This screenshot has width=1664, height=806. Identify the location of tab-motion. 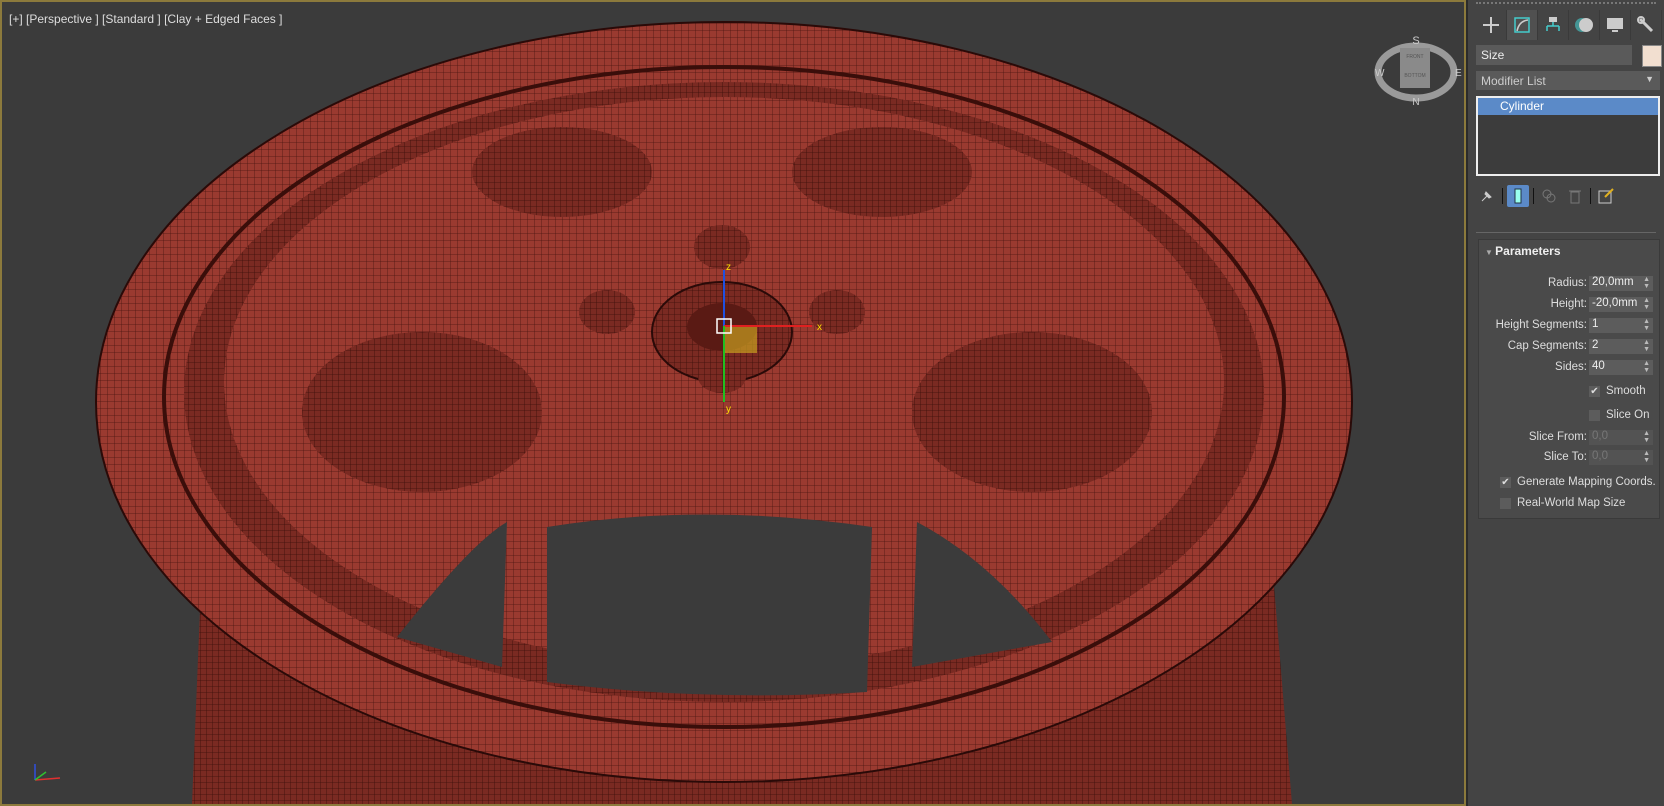
(1584, 25).